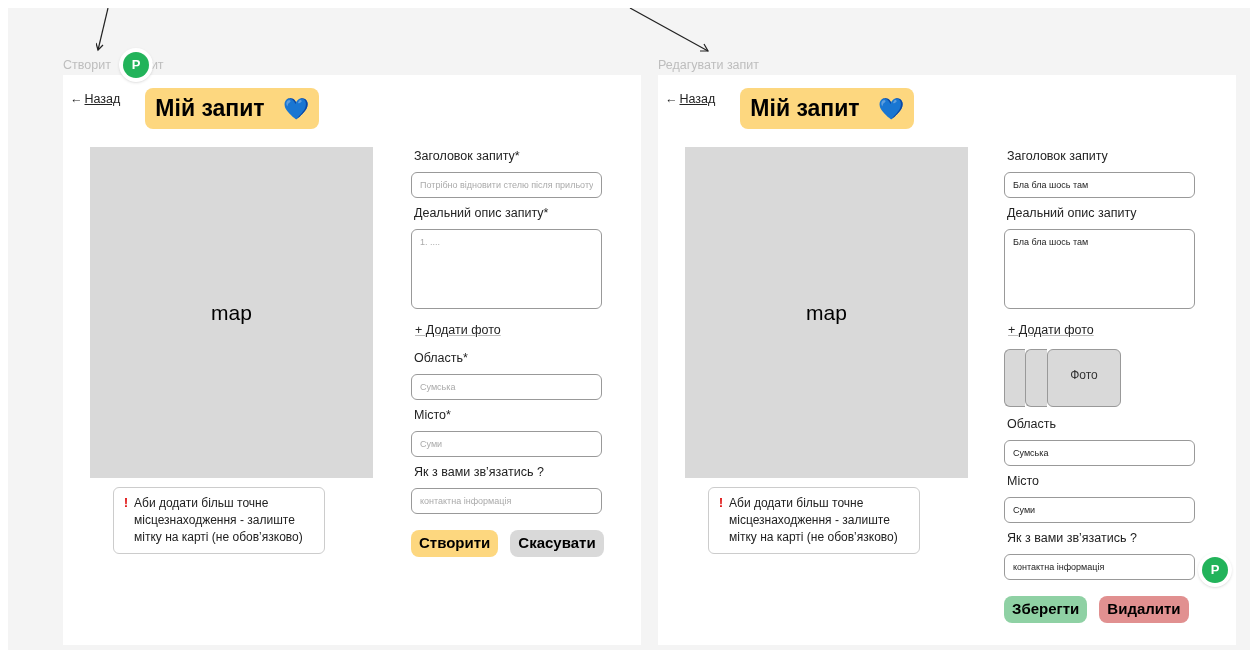 The width and height of the screenshot is (1259, 655). I want to click on action-button: Скасувати, so click(557, 543).